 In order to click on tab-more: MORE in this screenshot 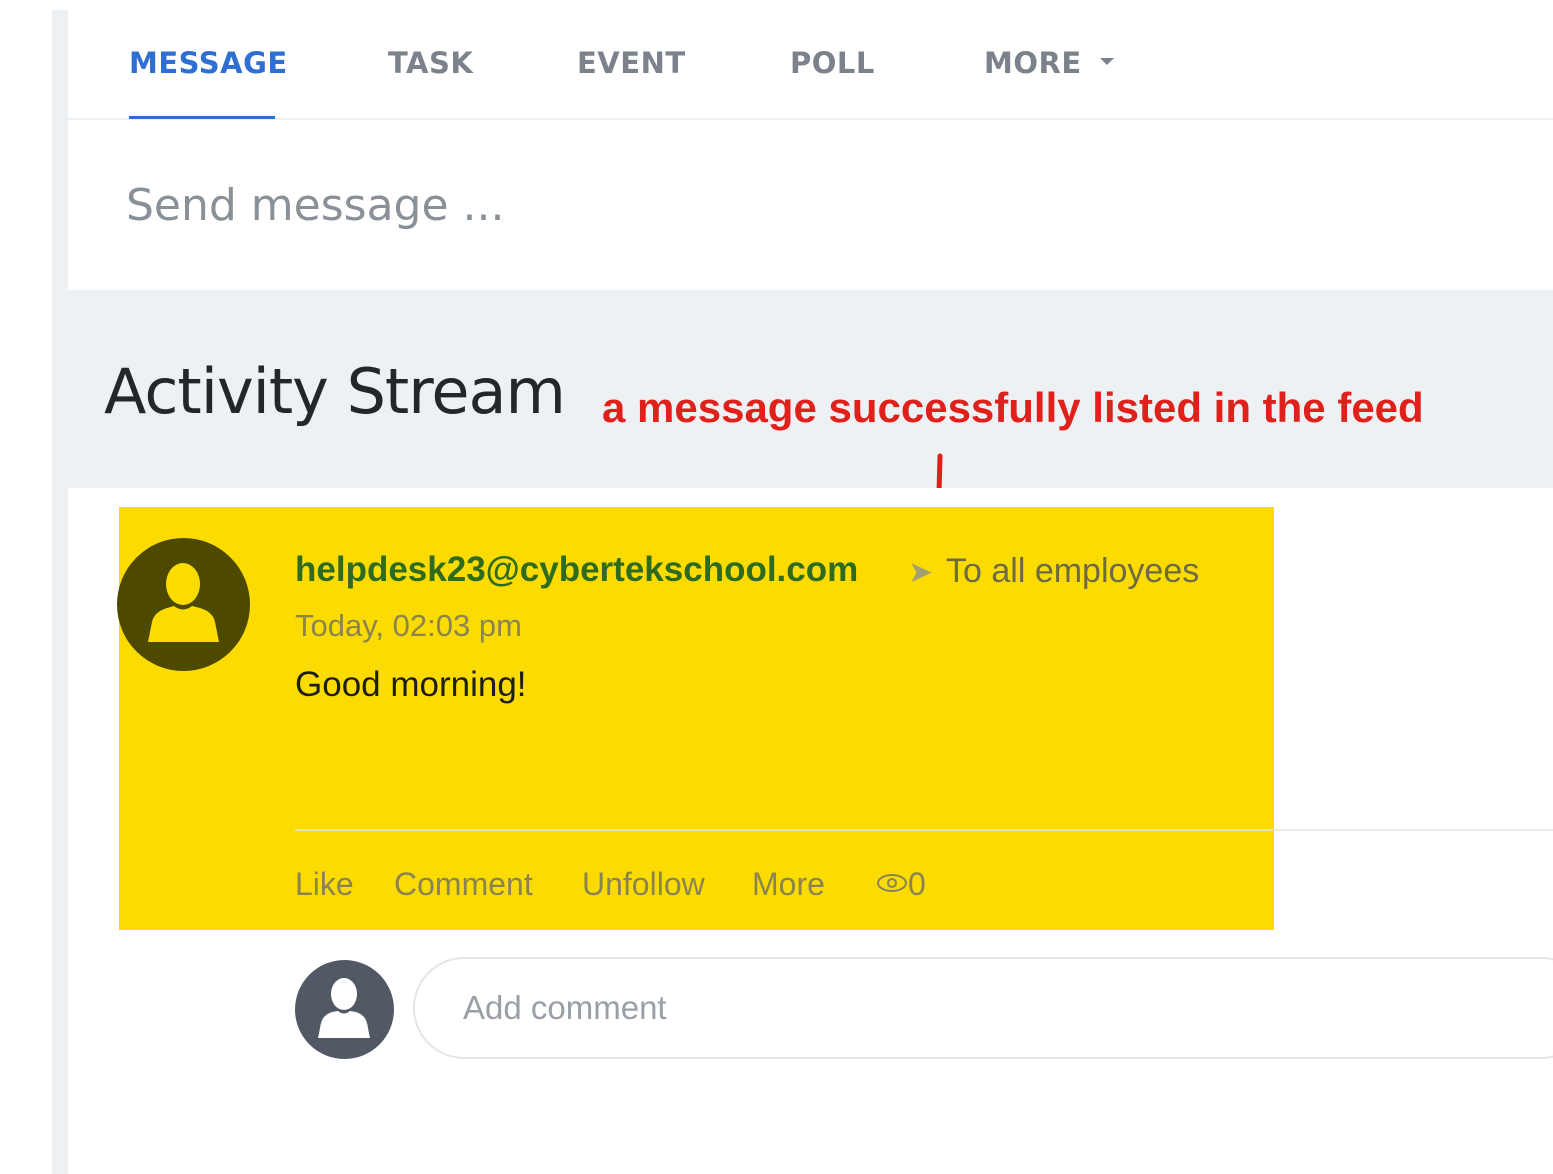, I will do `click(1049, 66)`.